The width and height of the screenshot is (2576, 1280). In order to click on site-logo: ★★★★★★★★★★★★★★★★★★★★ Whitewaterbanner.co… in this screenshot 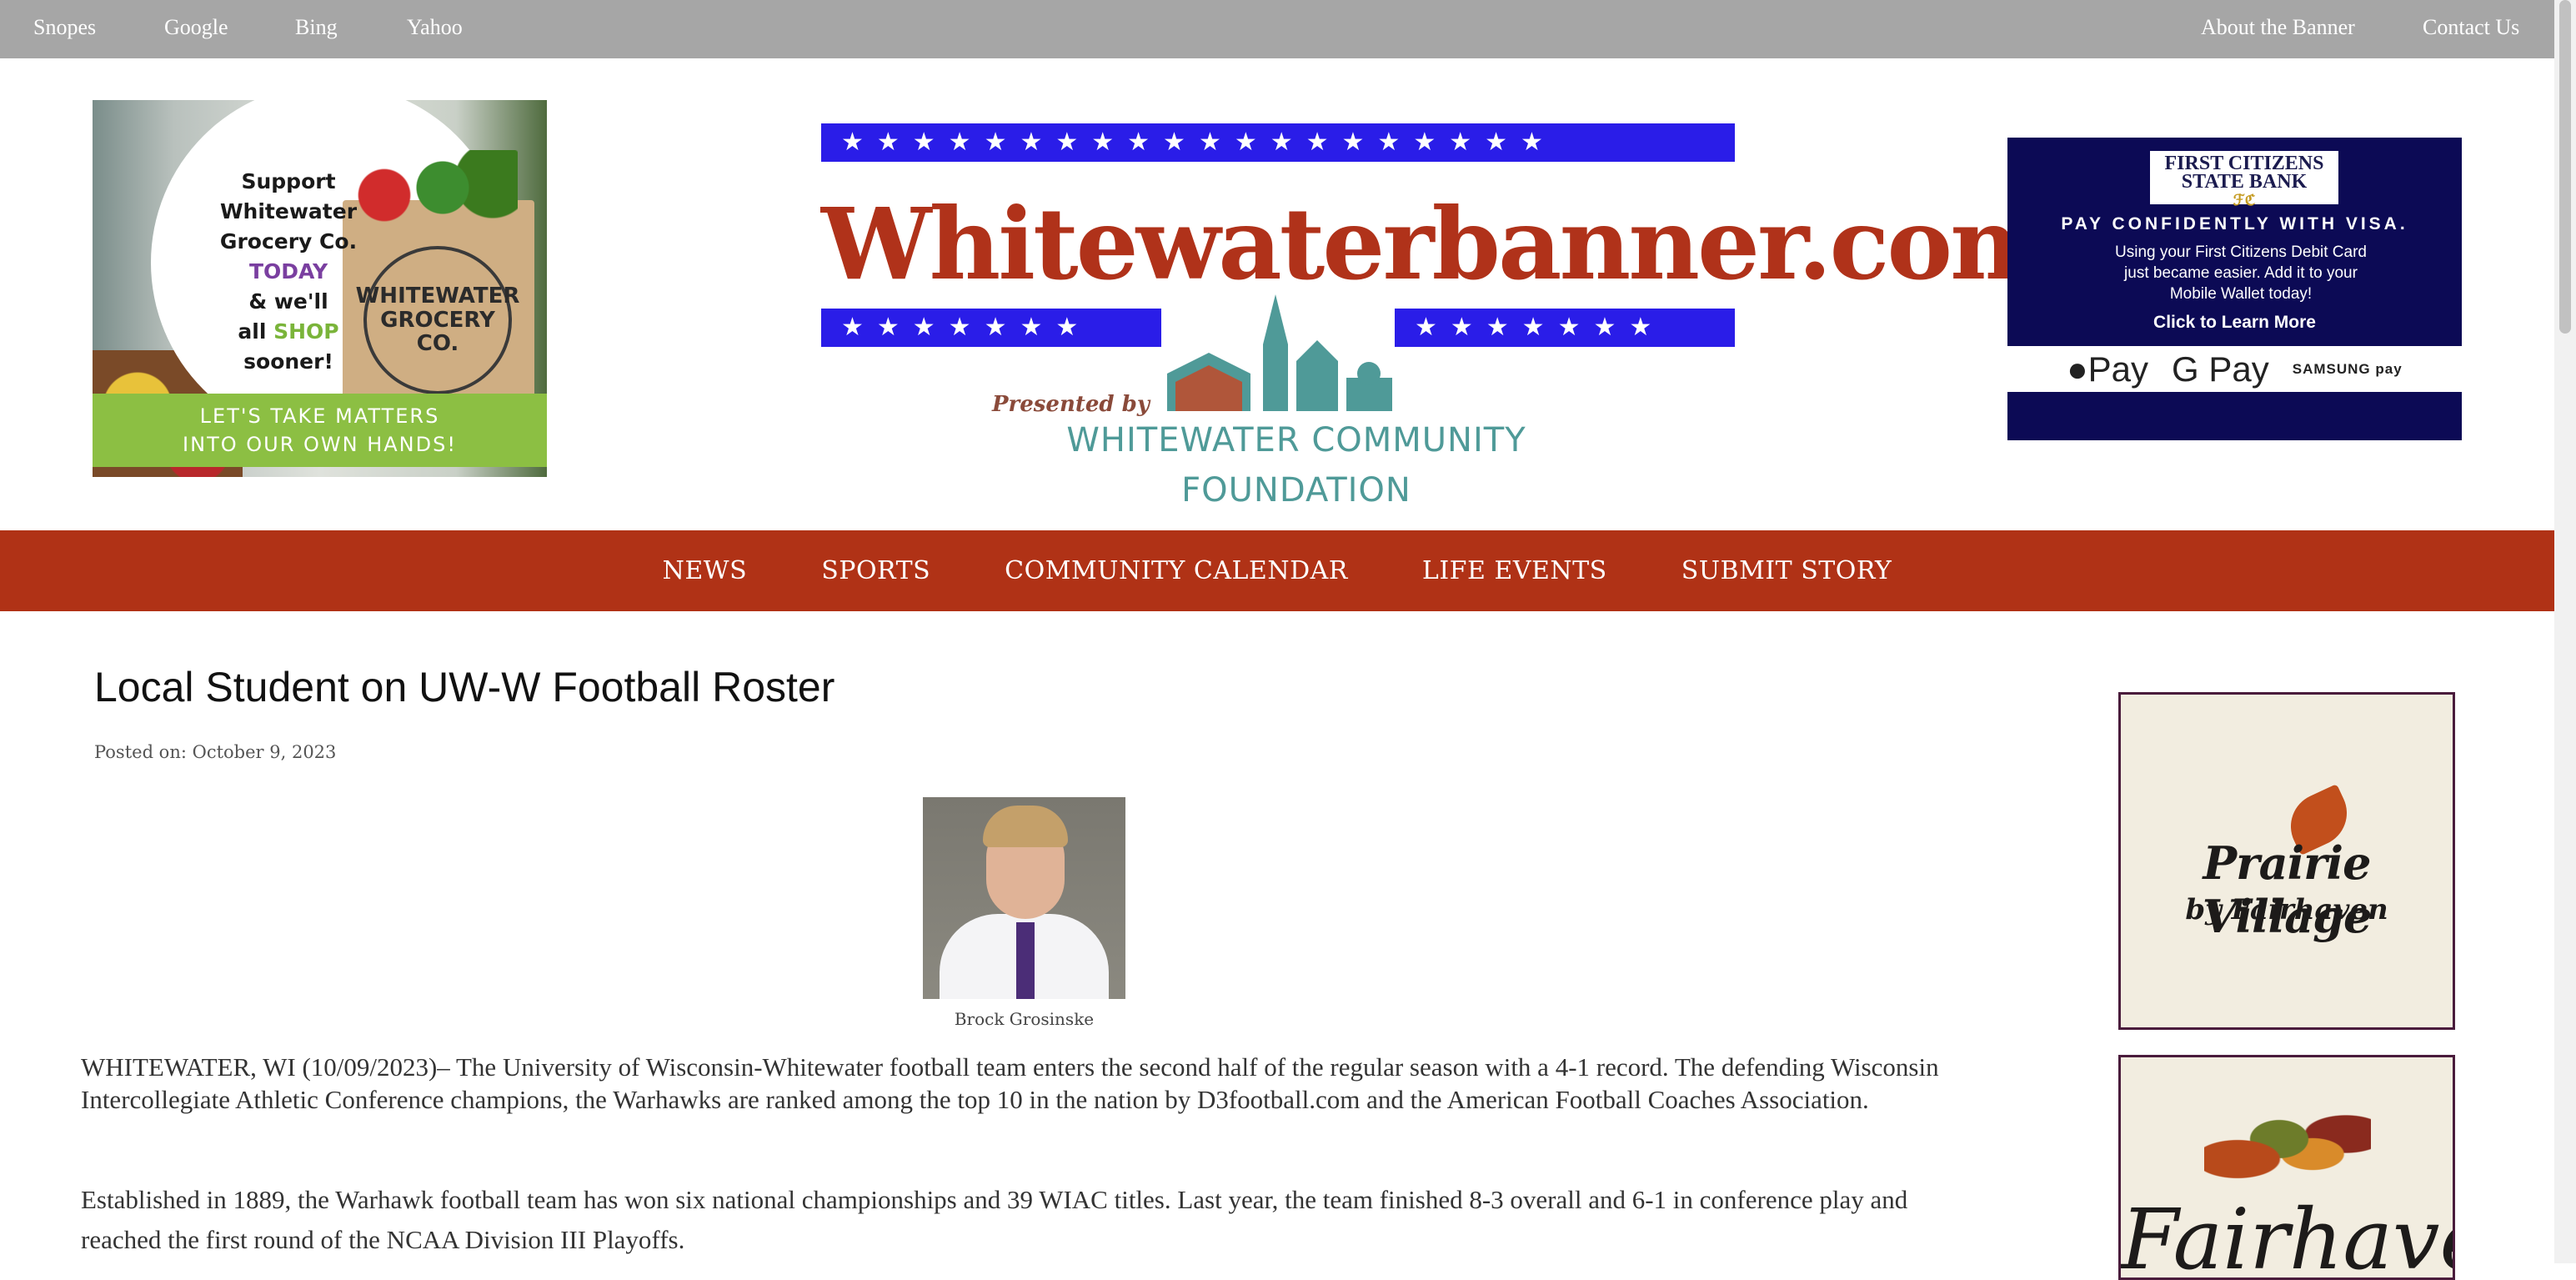, I will do `click(1437, 316)`.